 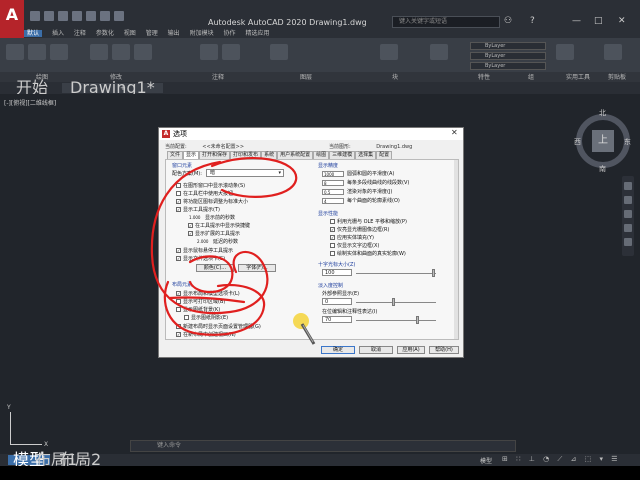 I want to click on annotation-file-tab-loop, so click(x=211, y=274).